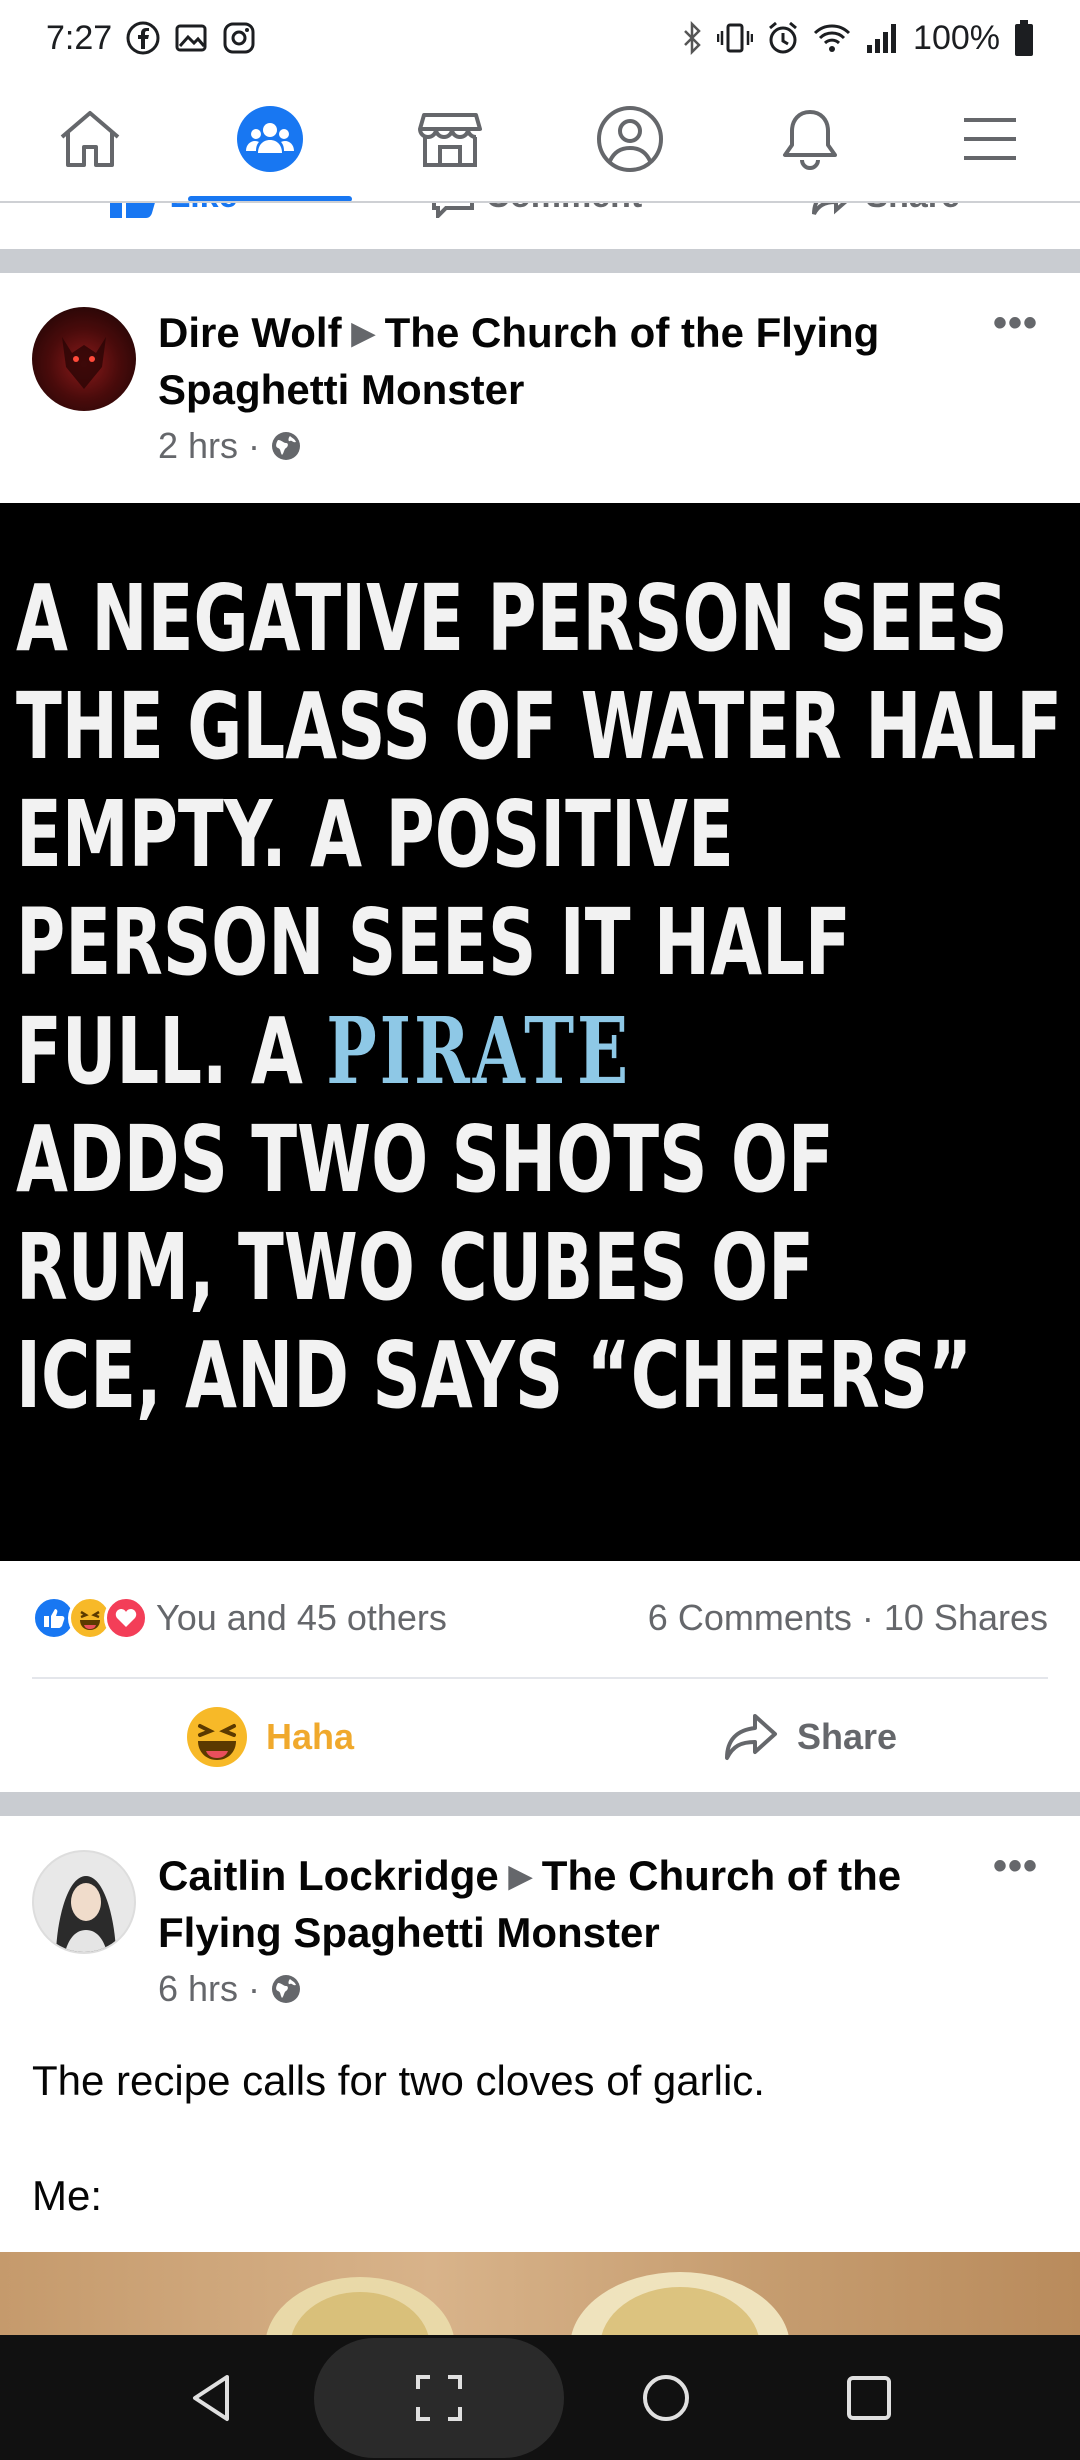 The width and height of the screenshot is (1080, 2460). Describe the element at coordinates (540, 226) in the screenshot. I see `previous-post-action-bar: Like Comment Share` at that location.